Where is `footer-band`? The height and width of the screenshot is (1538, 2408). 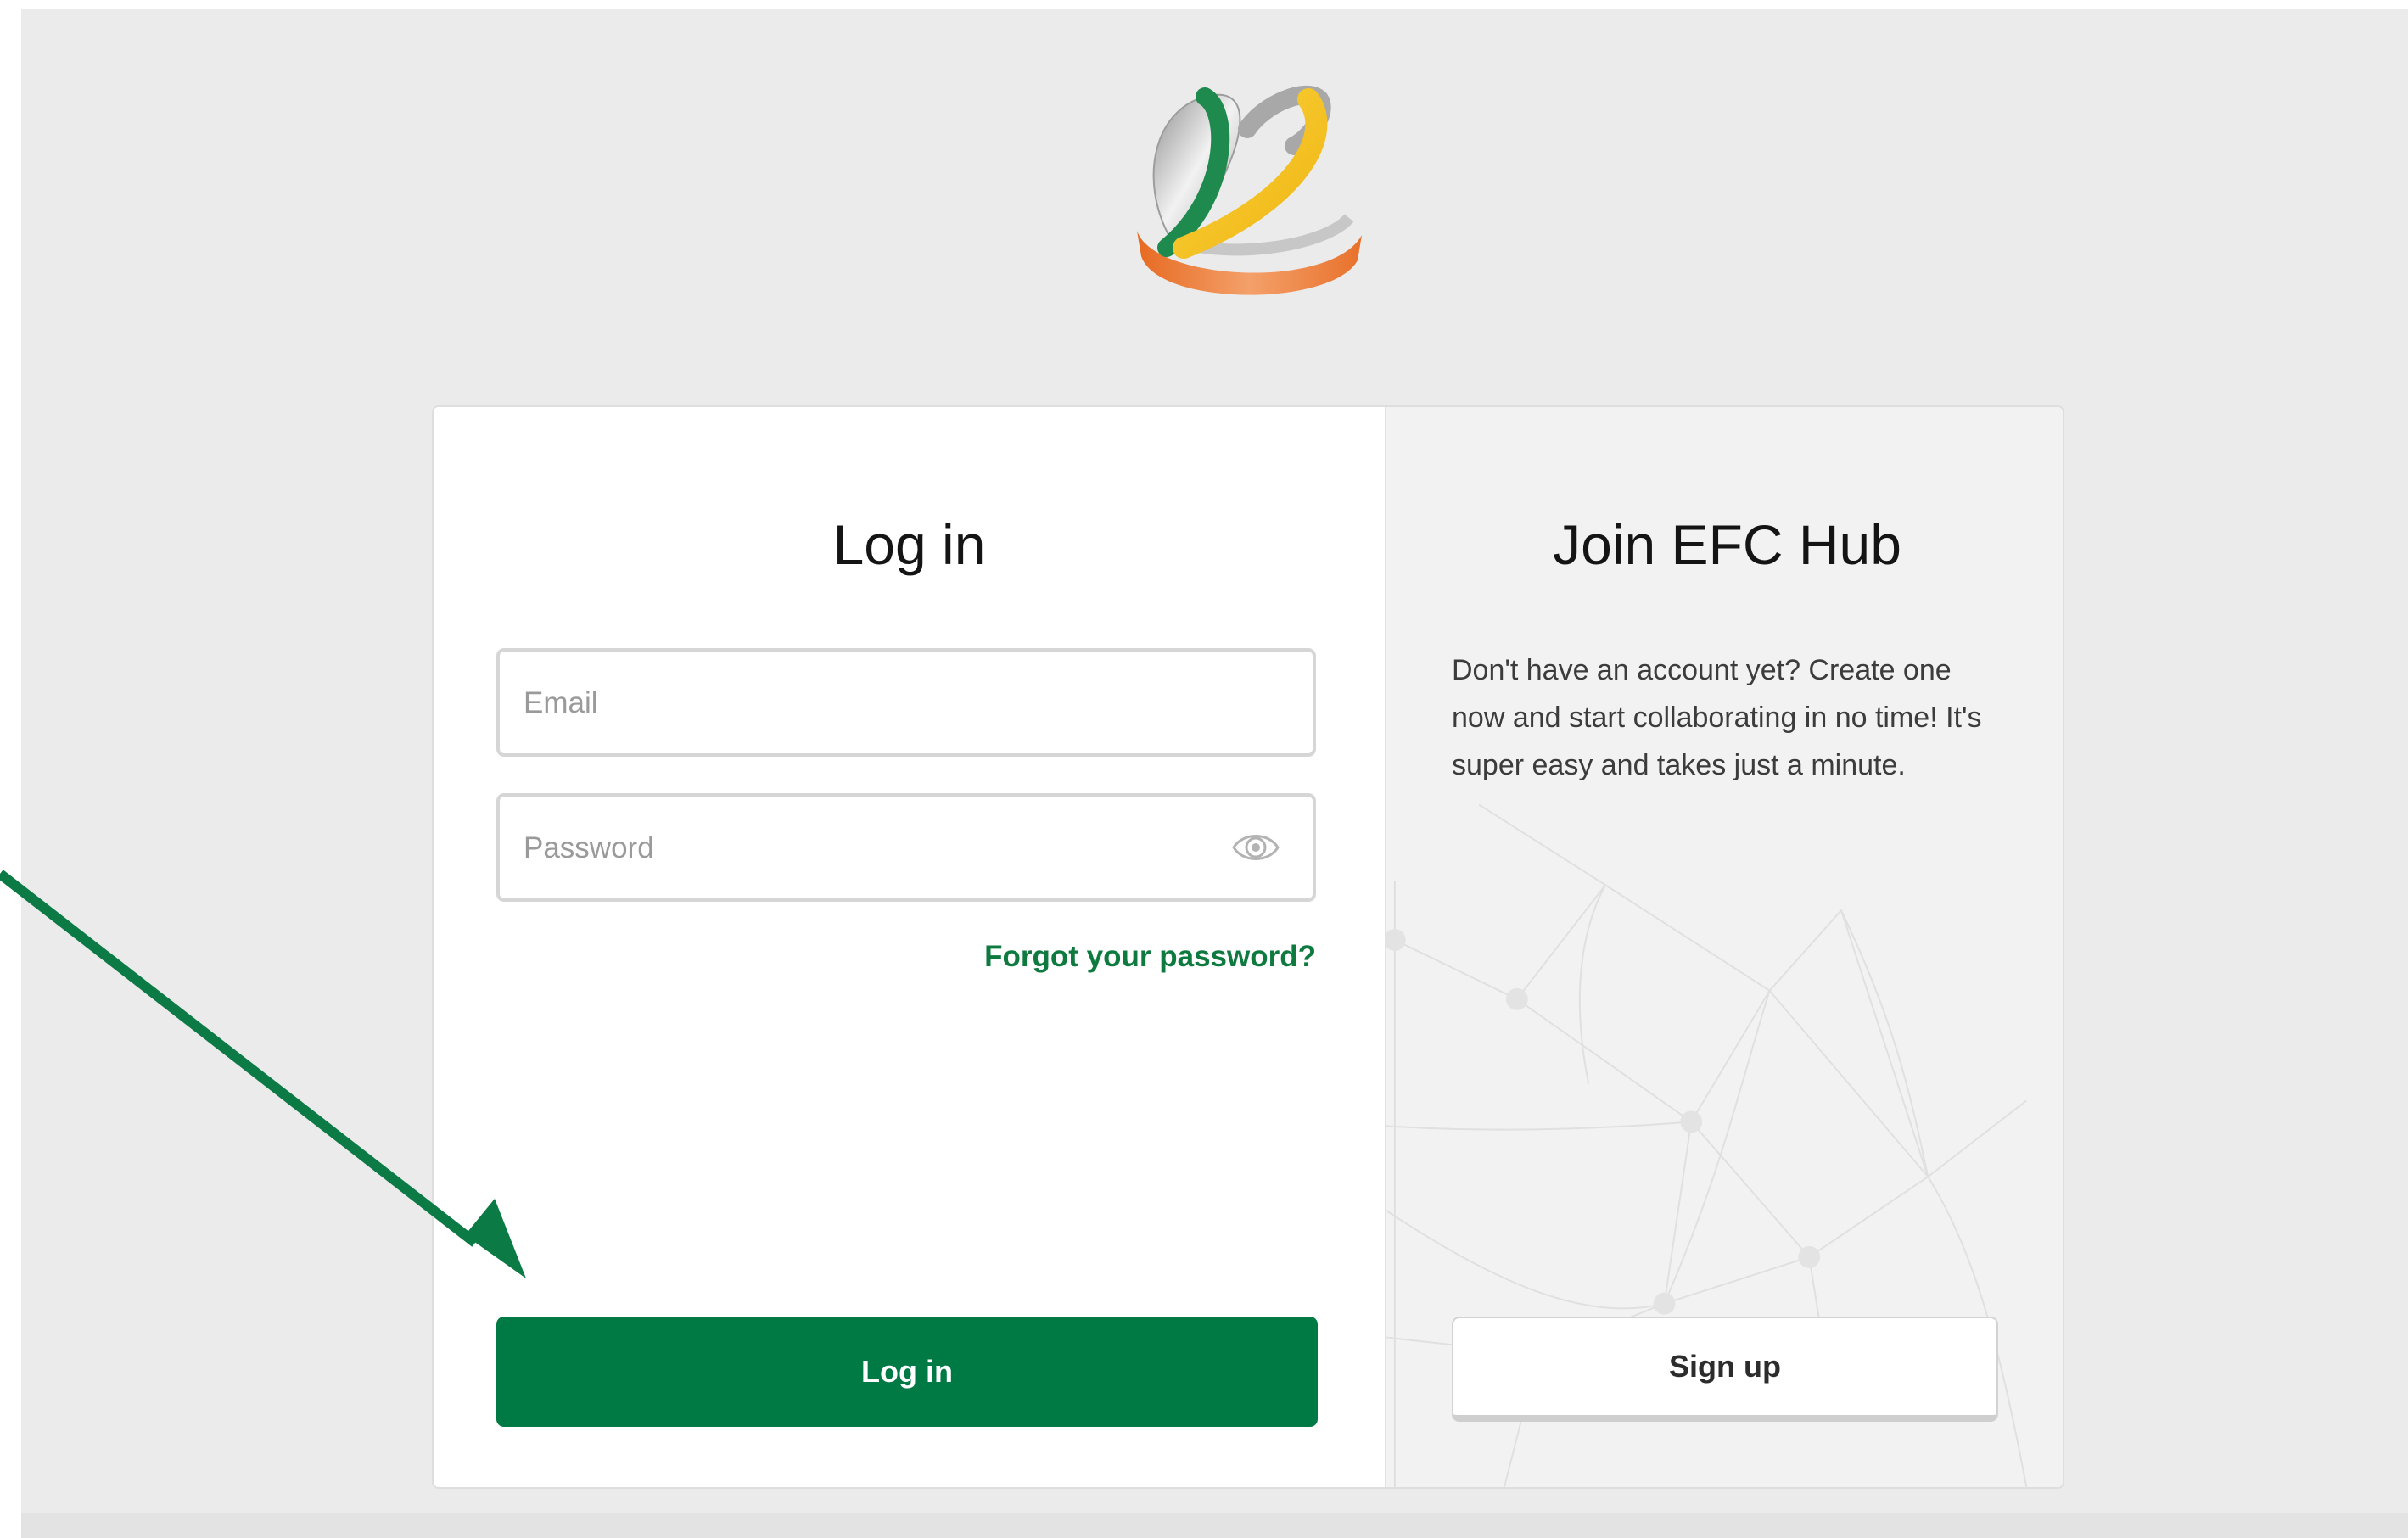 footer-band is located at coordinates (1214, 1525).